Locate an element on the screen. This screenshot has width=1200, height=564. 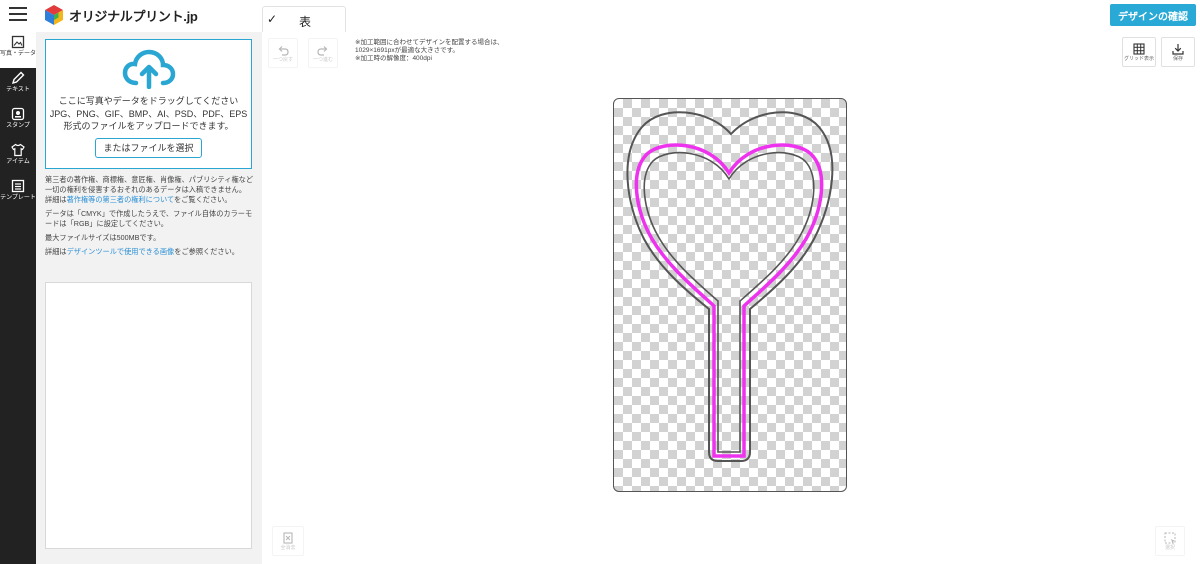
safe-area-outline is located at coordinates (729, 302).